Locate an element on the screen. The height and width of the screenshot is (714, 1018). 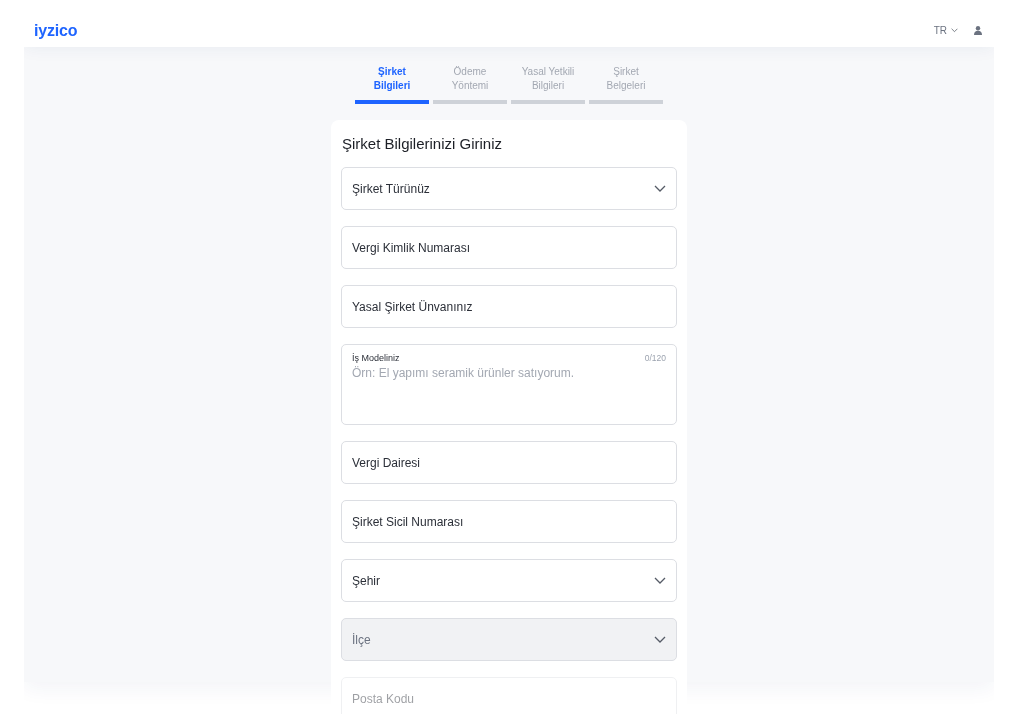
select-field: Şehir is located at coordinates (509, 580).